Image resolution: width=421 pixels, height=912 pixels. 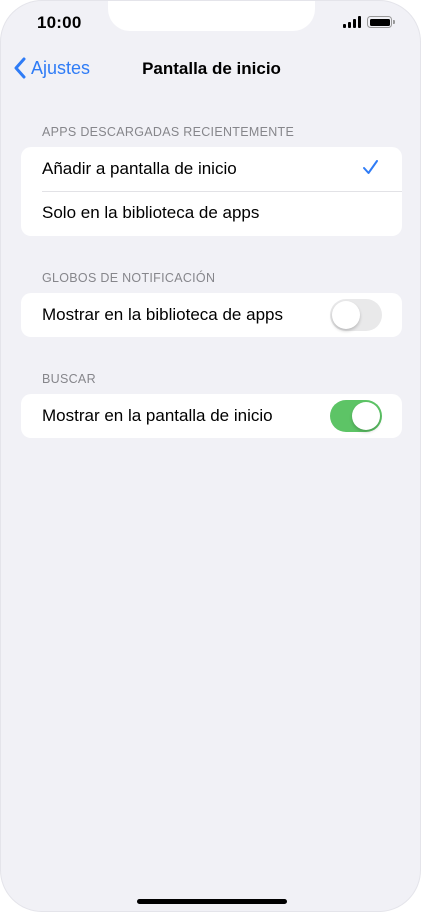 What do you see at coordinates (162, 314) in the screenshot?
I see `badges-label: Mostrar en la biblioteca de apps` at bounding box center [162, 314].